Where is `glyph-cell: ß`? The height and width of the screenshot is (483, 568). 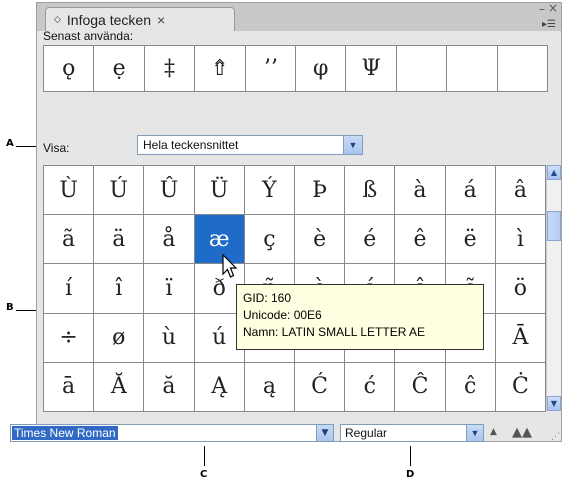
glyph-cell: ß is located at coordinates (370, 191).